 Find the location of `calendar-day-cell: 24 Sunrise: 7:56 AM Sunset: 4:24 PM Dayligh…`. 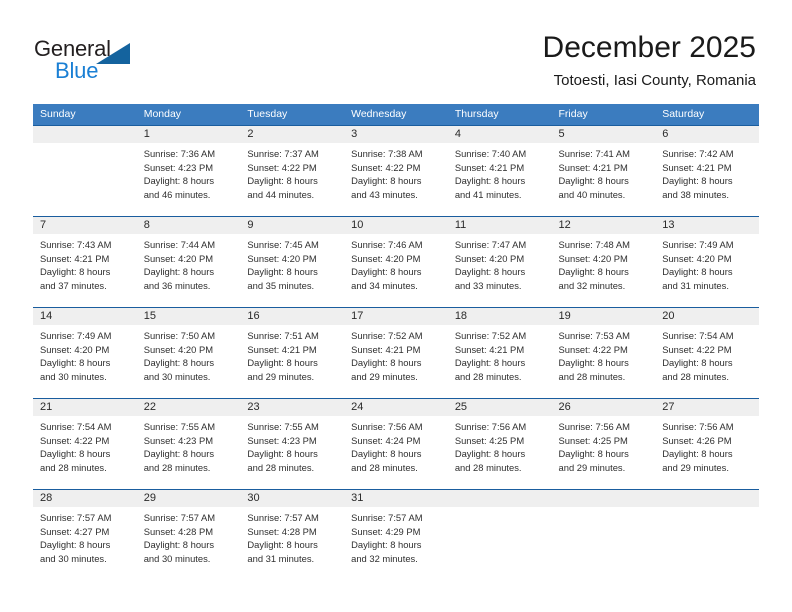

calendar-day-cell: 24 Sunrise: 7:56 AM Sunset: 4:24 PM Dayligh… is located at coordinates (396, 444).